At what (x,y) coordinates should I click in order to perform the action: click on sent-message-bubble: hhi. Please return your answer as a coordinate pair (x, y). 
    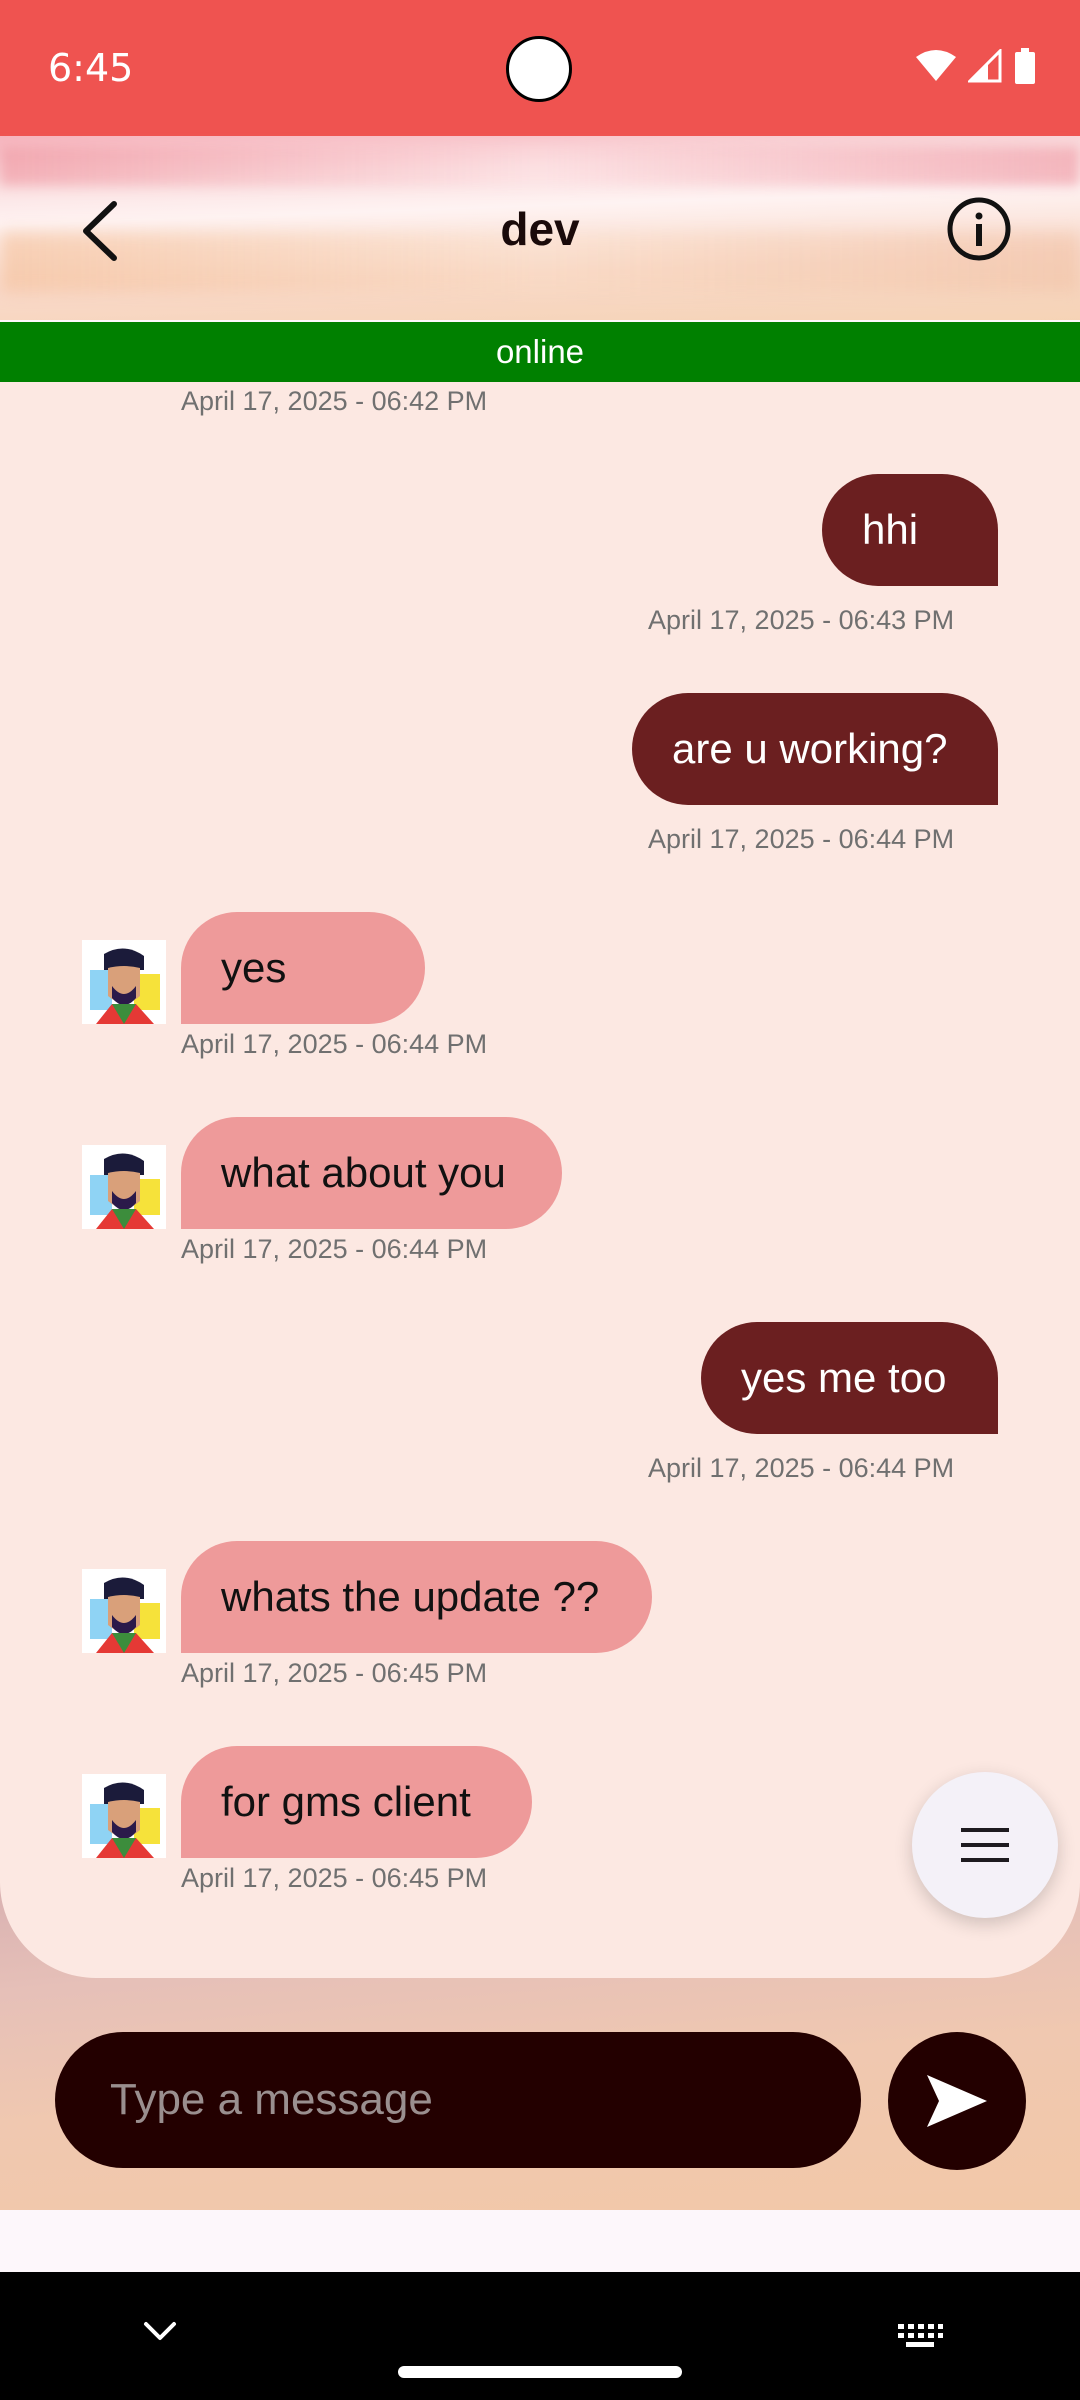
    Looking at the image, I should click on (910, 530).